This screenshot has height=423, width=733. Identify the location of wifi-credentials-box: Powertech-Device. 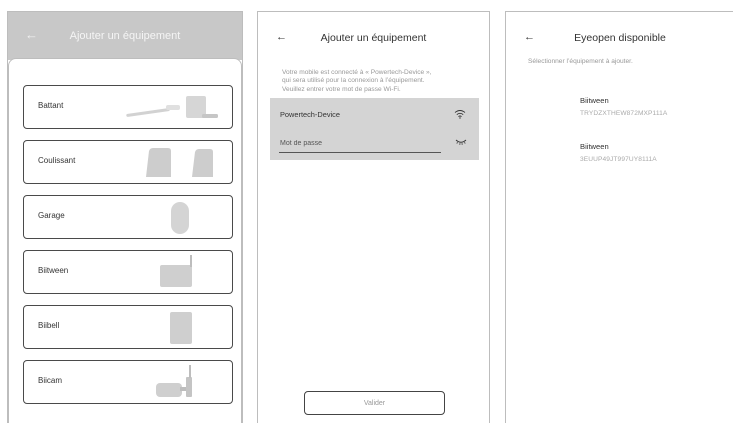
(374, 129).